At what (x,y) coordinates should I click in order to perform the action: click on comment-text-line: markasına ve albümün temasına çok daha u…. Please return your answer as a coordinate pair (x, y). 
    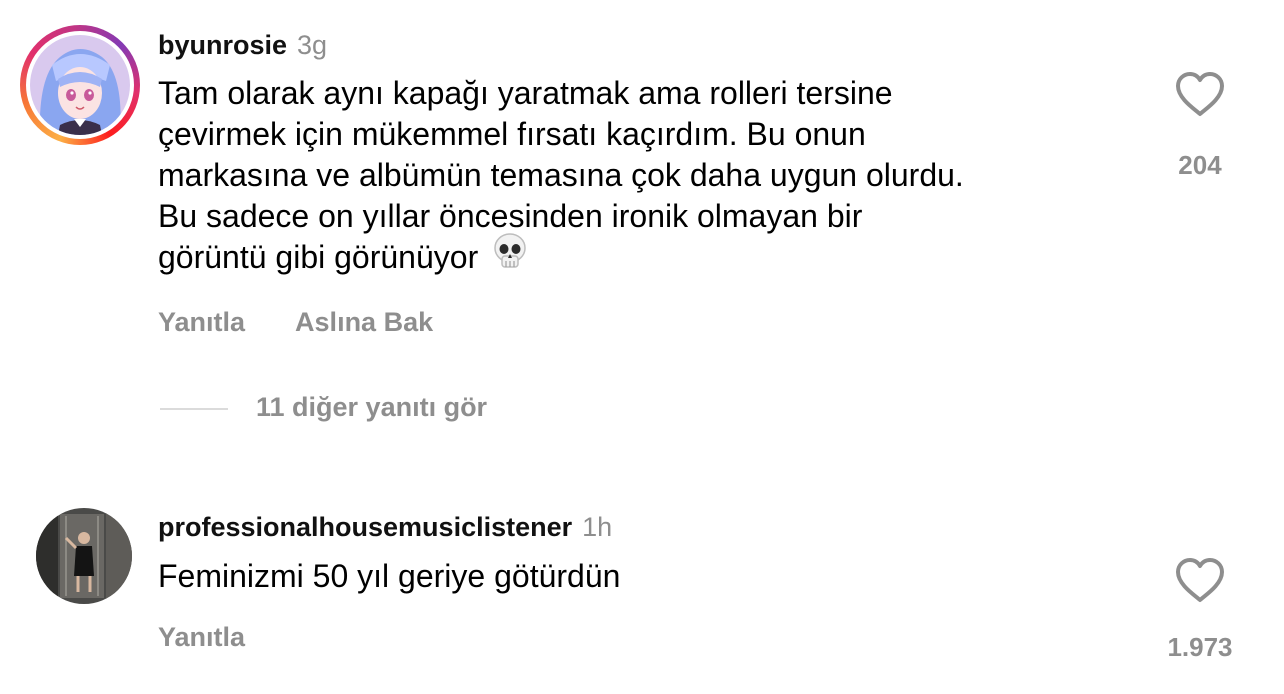
    Looking at the image, I should click on (561, 175).